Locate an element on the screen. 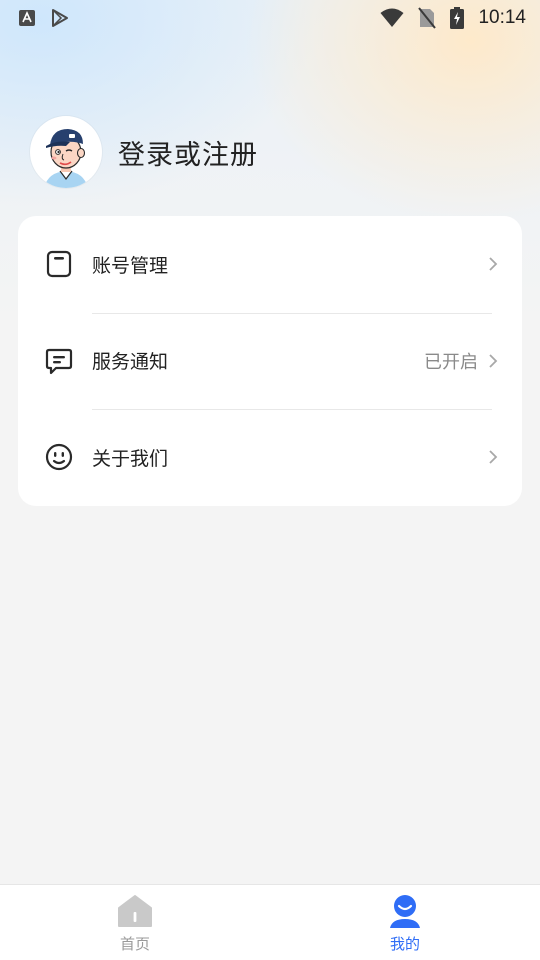  nav-label: 首页 is located at coordinates (134, 944).